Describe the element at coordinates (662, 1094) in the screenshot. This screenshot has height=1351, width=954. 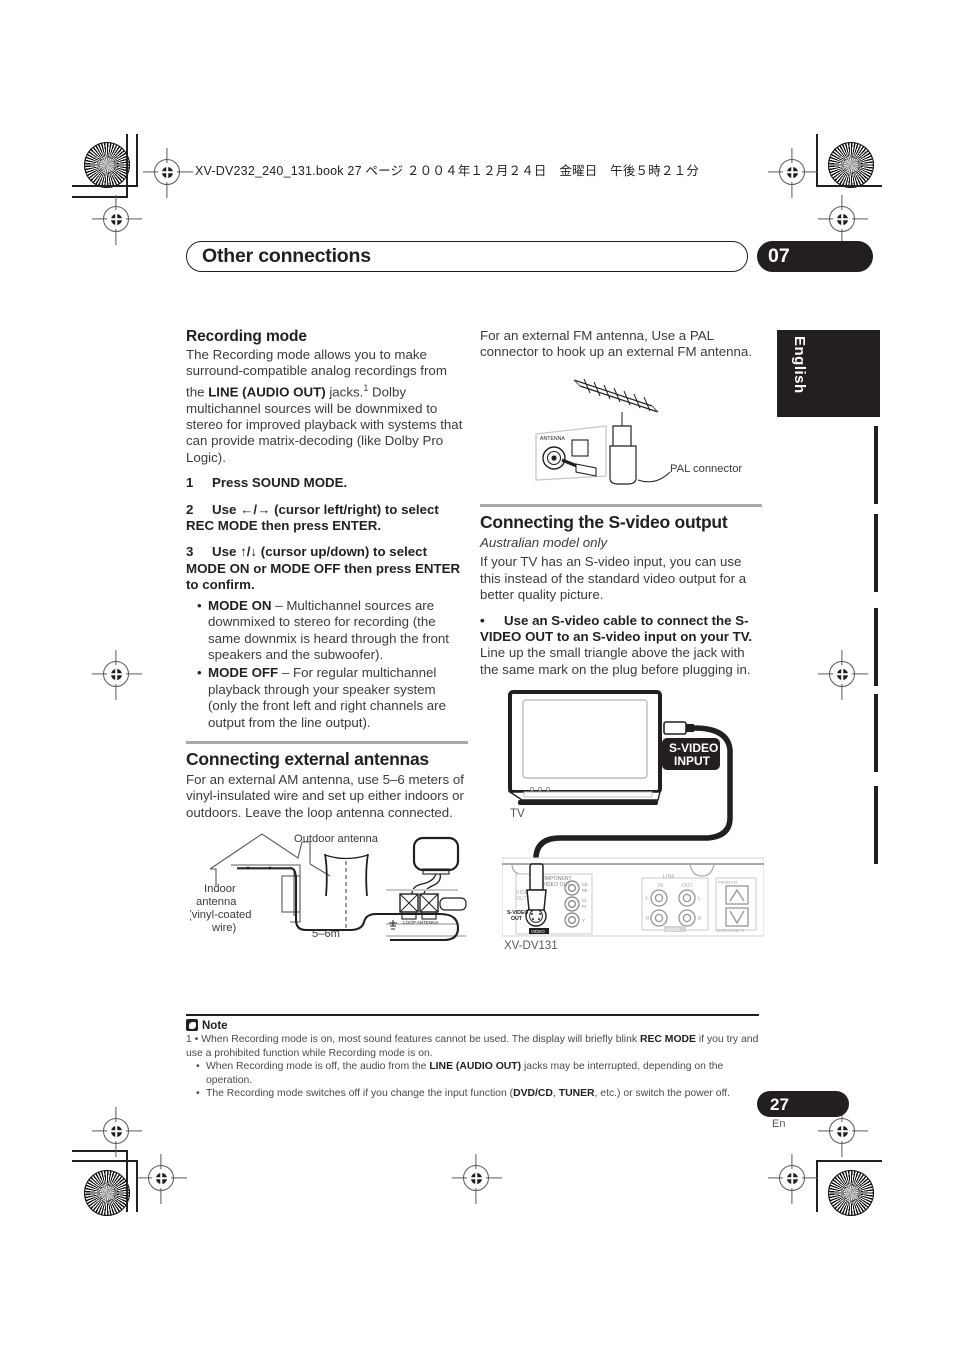
I see `note-3-text-b: , etc.) or switch the power off.` at that location.